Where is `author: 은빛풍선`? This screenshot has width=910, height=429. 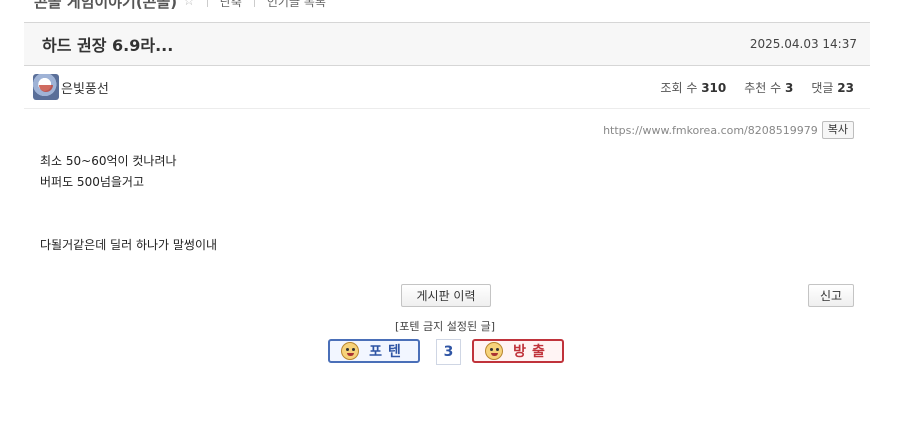 author: 은빛풍선 is located at coordinates (71, 87).